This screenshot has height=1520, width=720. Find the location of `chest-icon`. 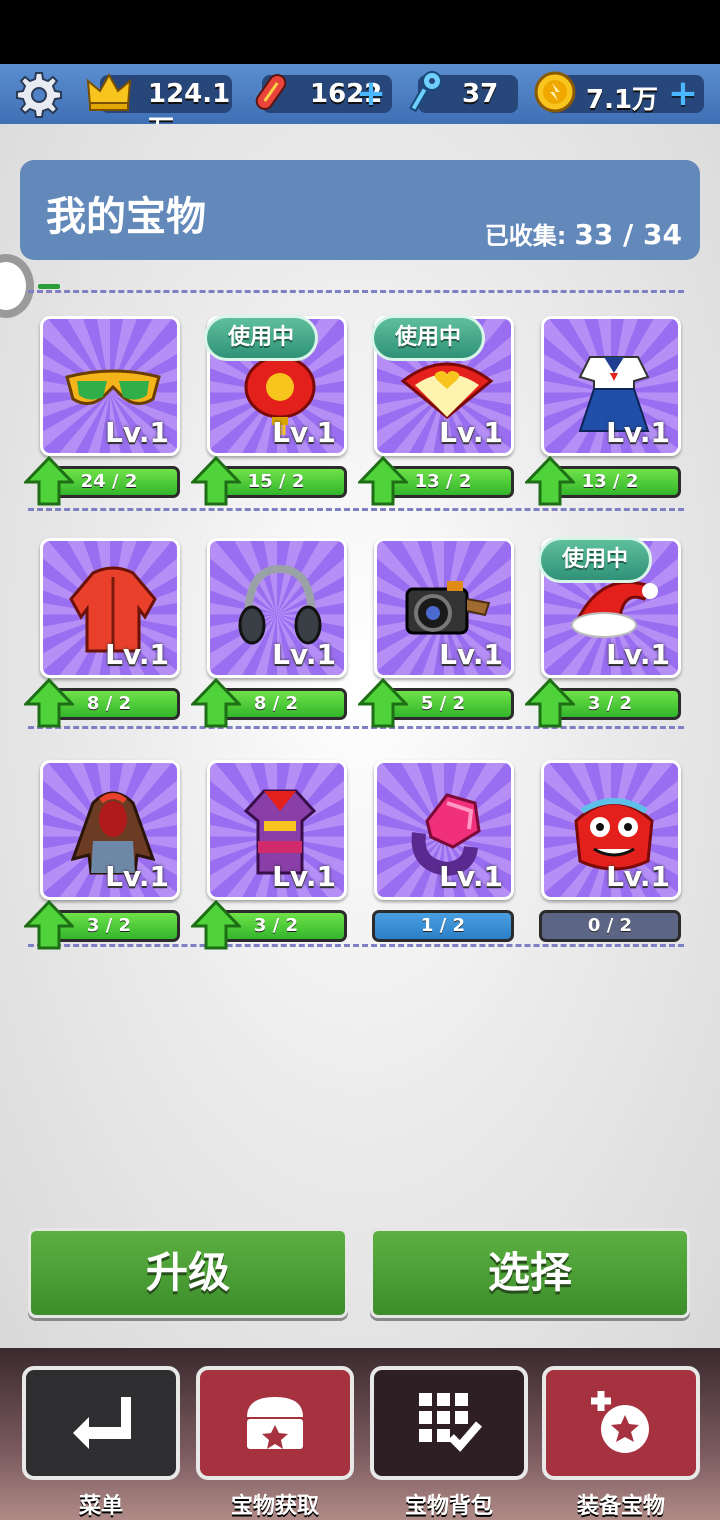

chest-icon is located at coordinates (275, 1423).